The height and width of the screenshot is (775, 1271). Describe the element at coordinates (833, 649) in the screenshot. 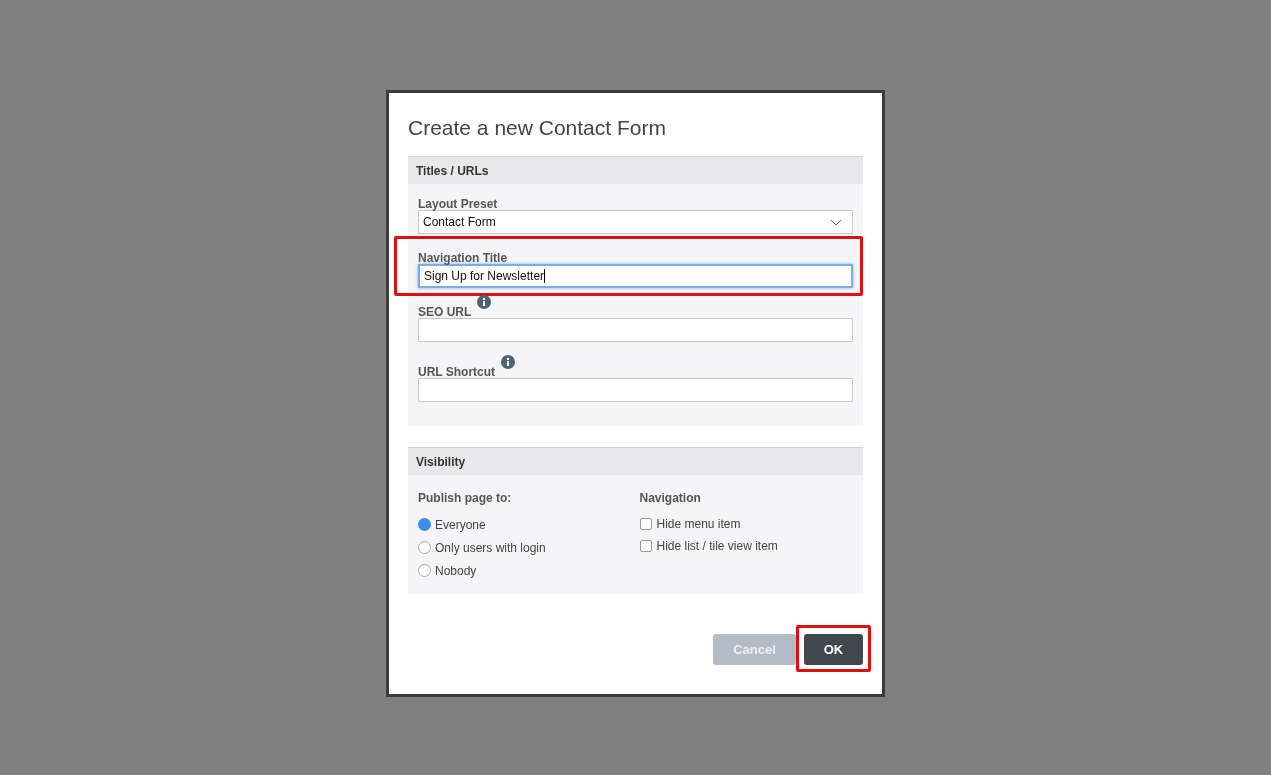

I see `dialog-button: OK` at that location.